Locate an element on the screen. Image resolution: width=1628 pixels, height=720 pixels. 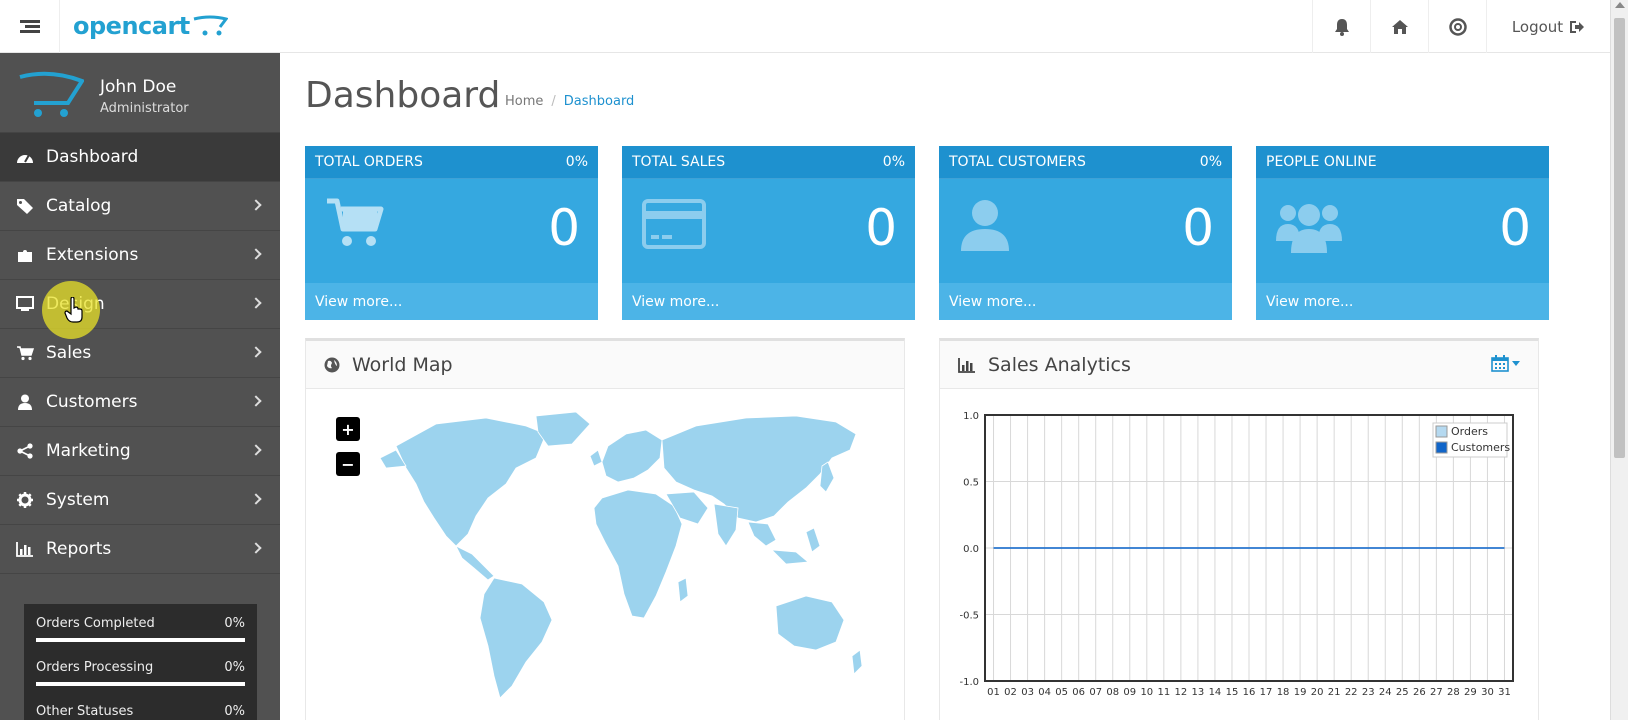
opencart-logo: opencart is located at coordinates (150, 26).